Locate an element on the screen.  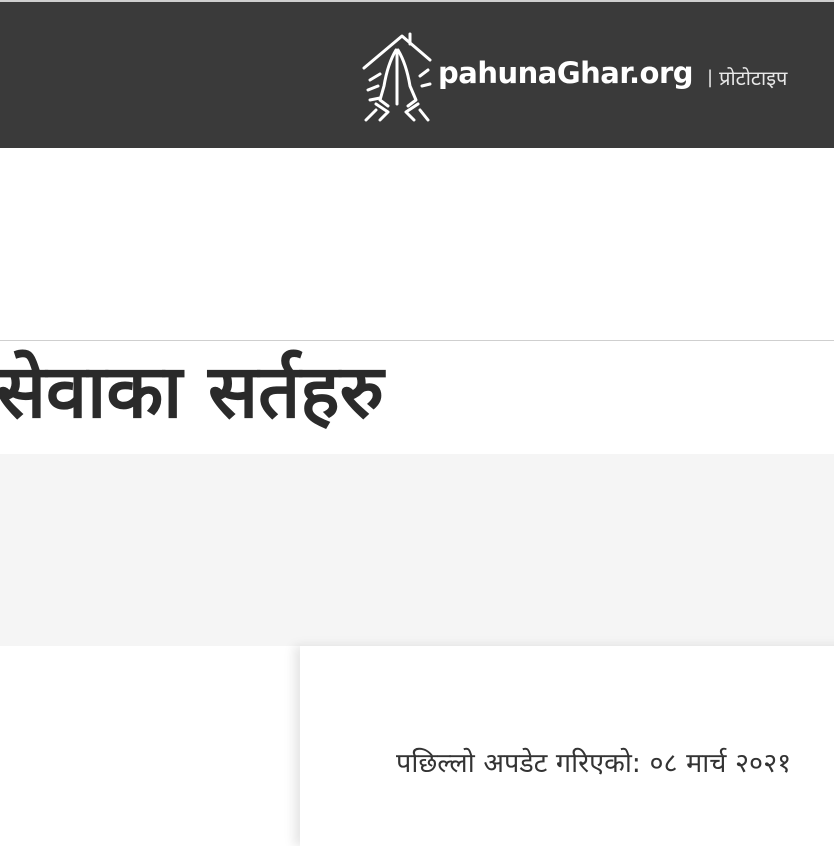
namaste-hands-house-icon is located at coordinates (397, 77).